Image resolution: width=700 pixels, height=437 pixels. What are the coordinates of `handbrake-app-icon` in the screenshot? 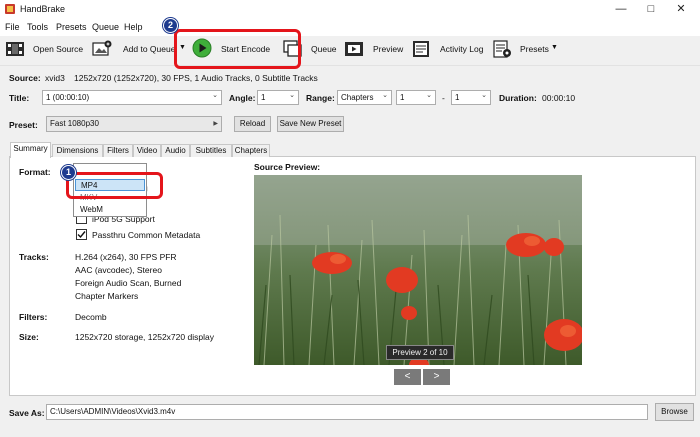 It's located at (10, 9).